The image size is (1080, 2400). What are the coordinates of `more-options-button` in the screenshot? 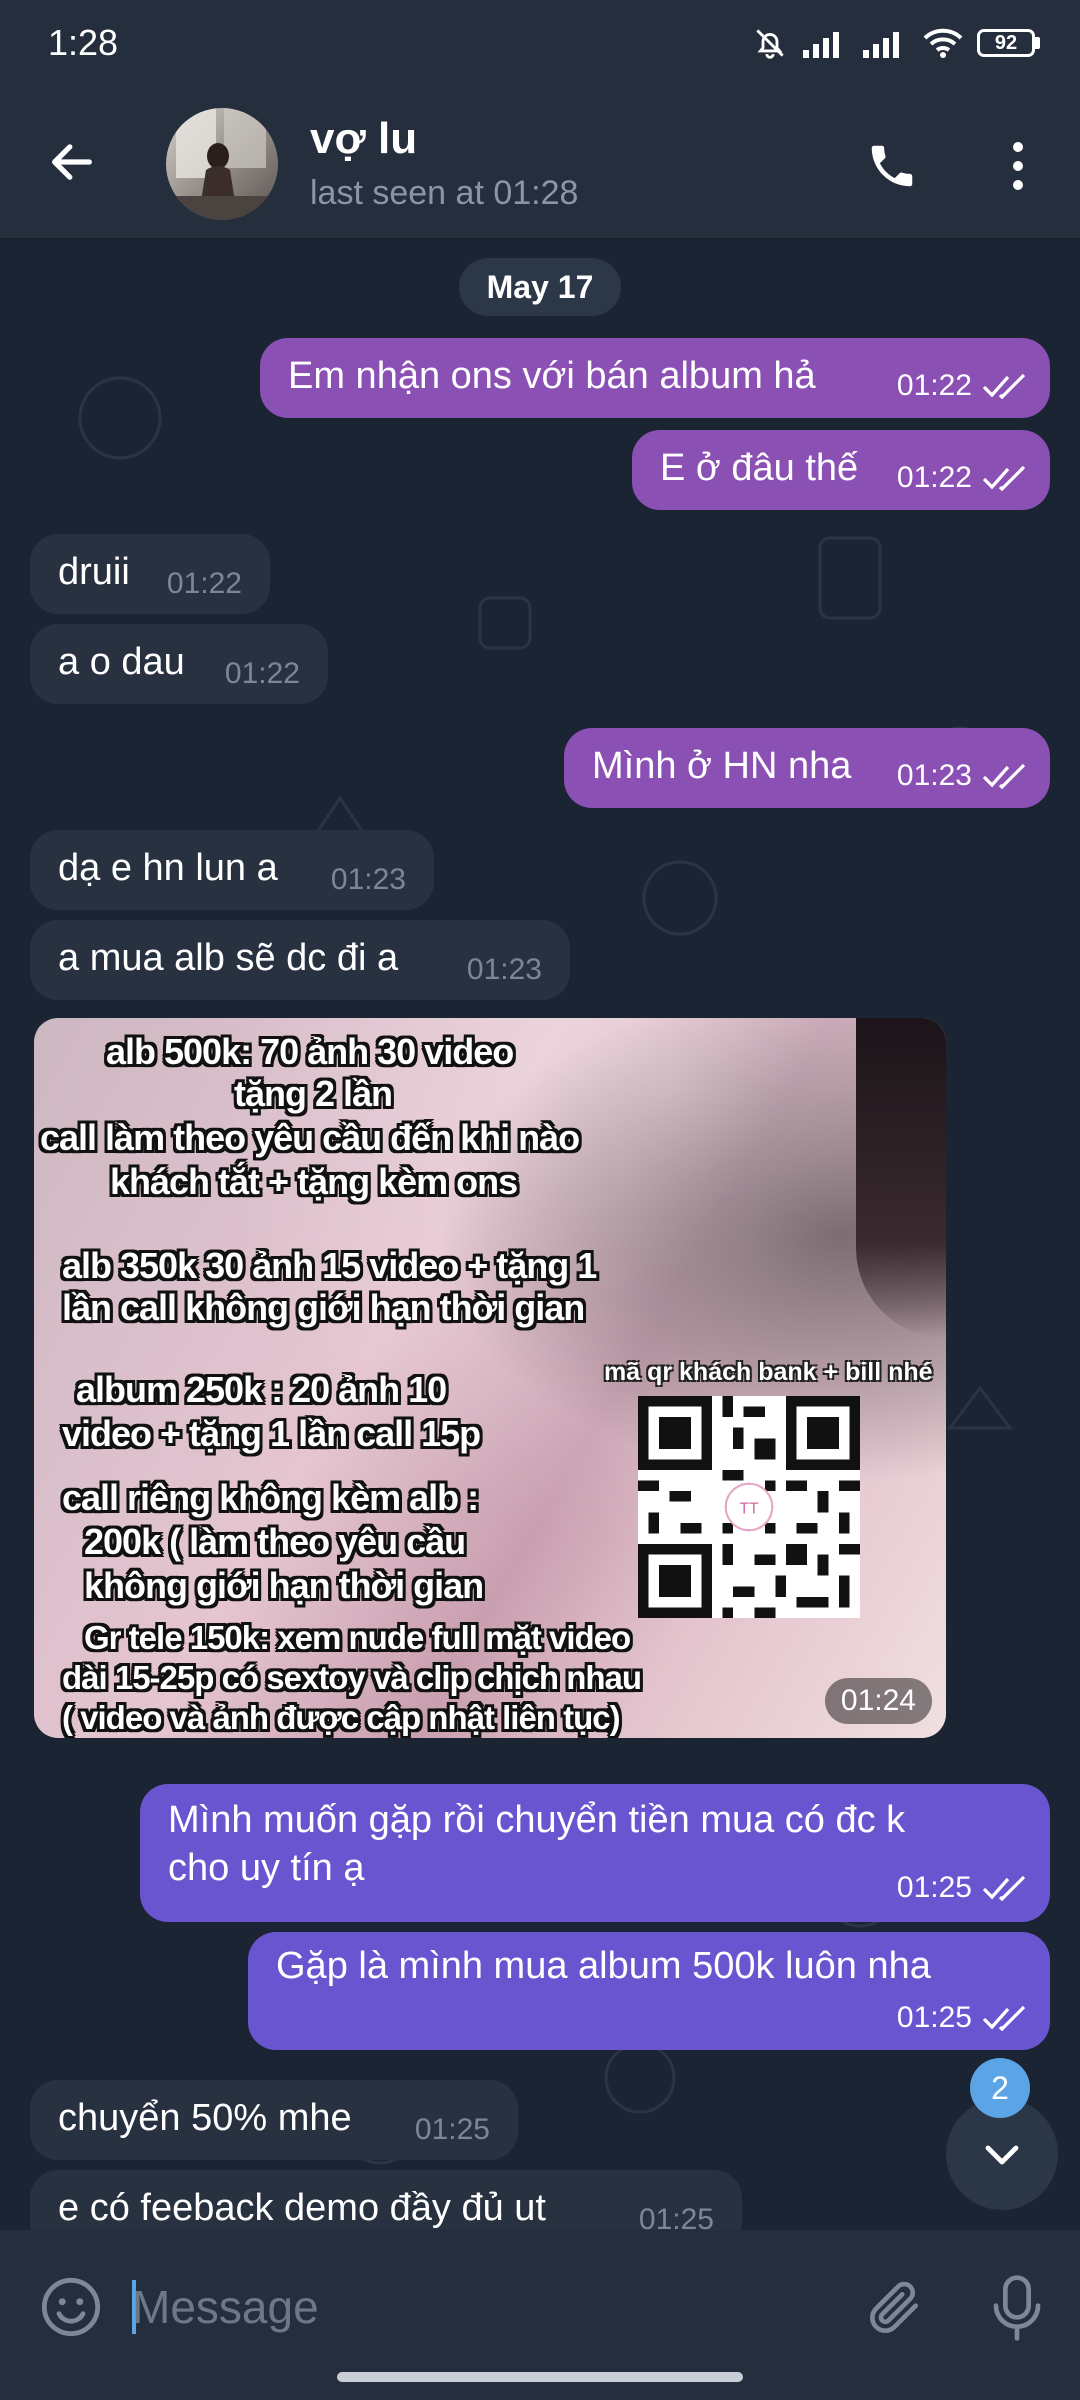 It's located at (1018, 166).